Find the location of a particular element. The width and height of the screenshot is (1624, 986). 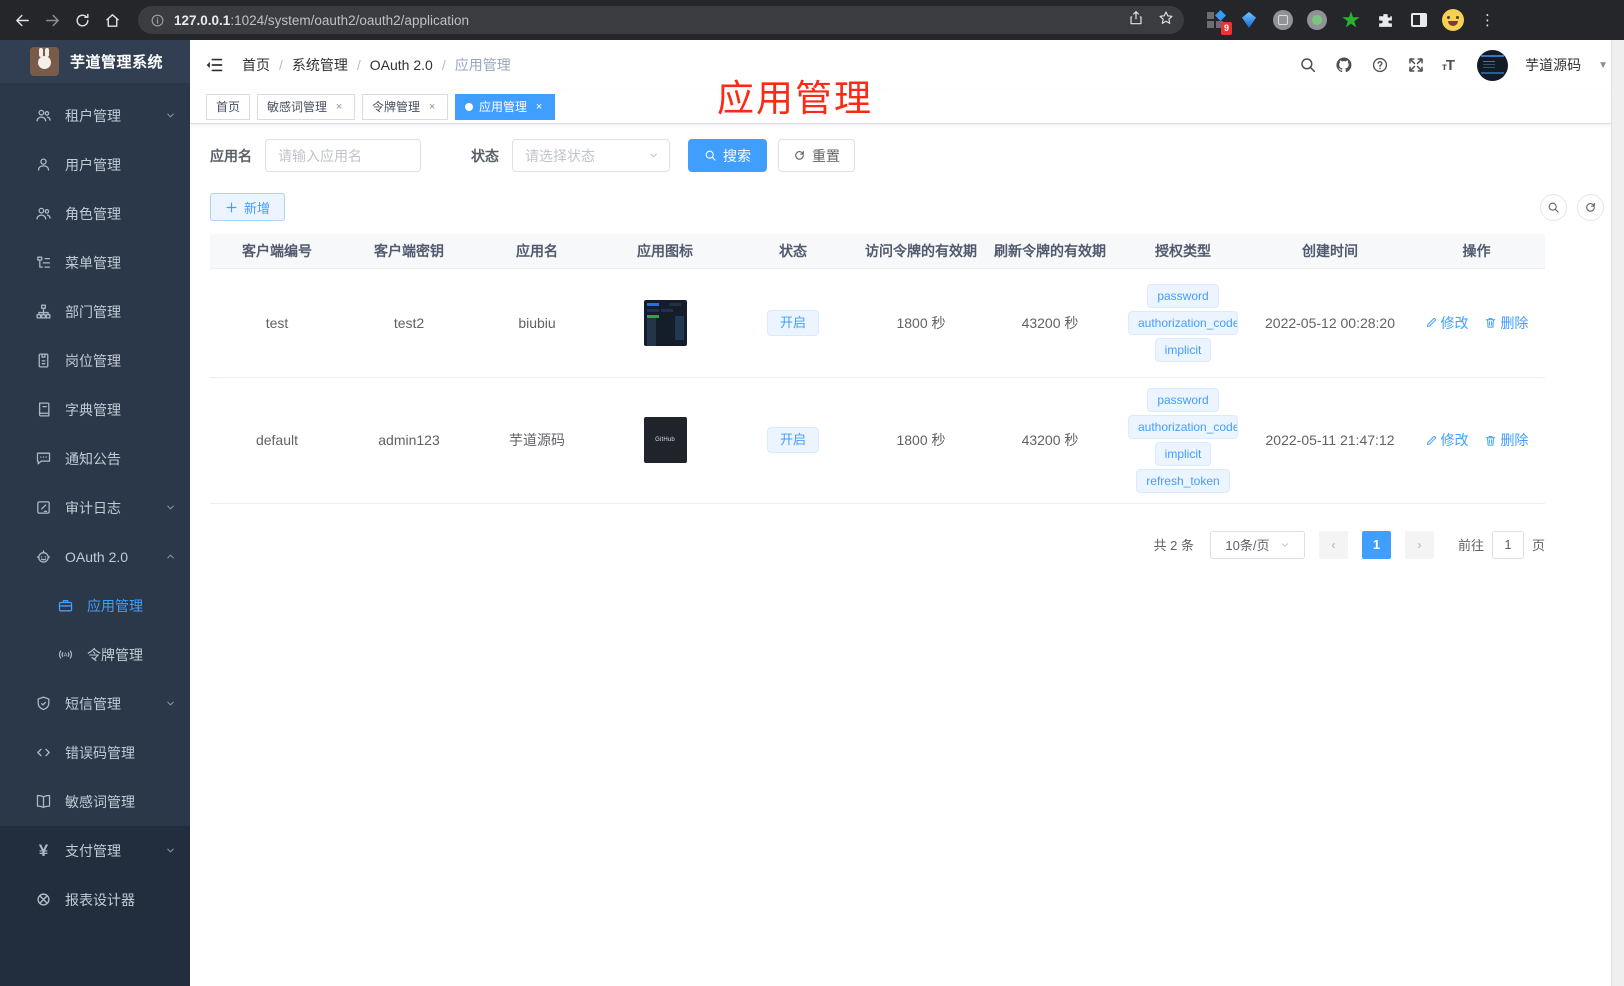

status-select: 请选择状态 is located at coordinates (591, 155).